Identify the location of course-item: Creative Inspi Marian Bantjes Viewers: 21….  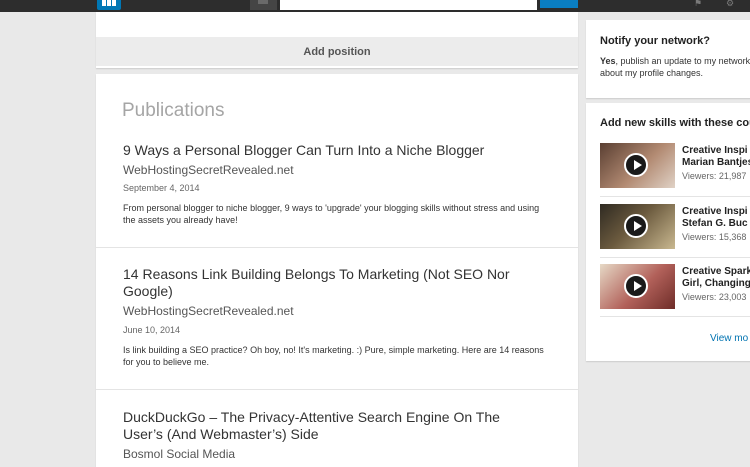
(675, 166).